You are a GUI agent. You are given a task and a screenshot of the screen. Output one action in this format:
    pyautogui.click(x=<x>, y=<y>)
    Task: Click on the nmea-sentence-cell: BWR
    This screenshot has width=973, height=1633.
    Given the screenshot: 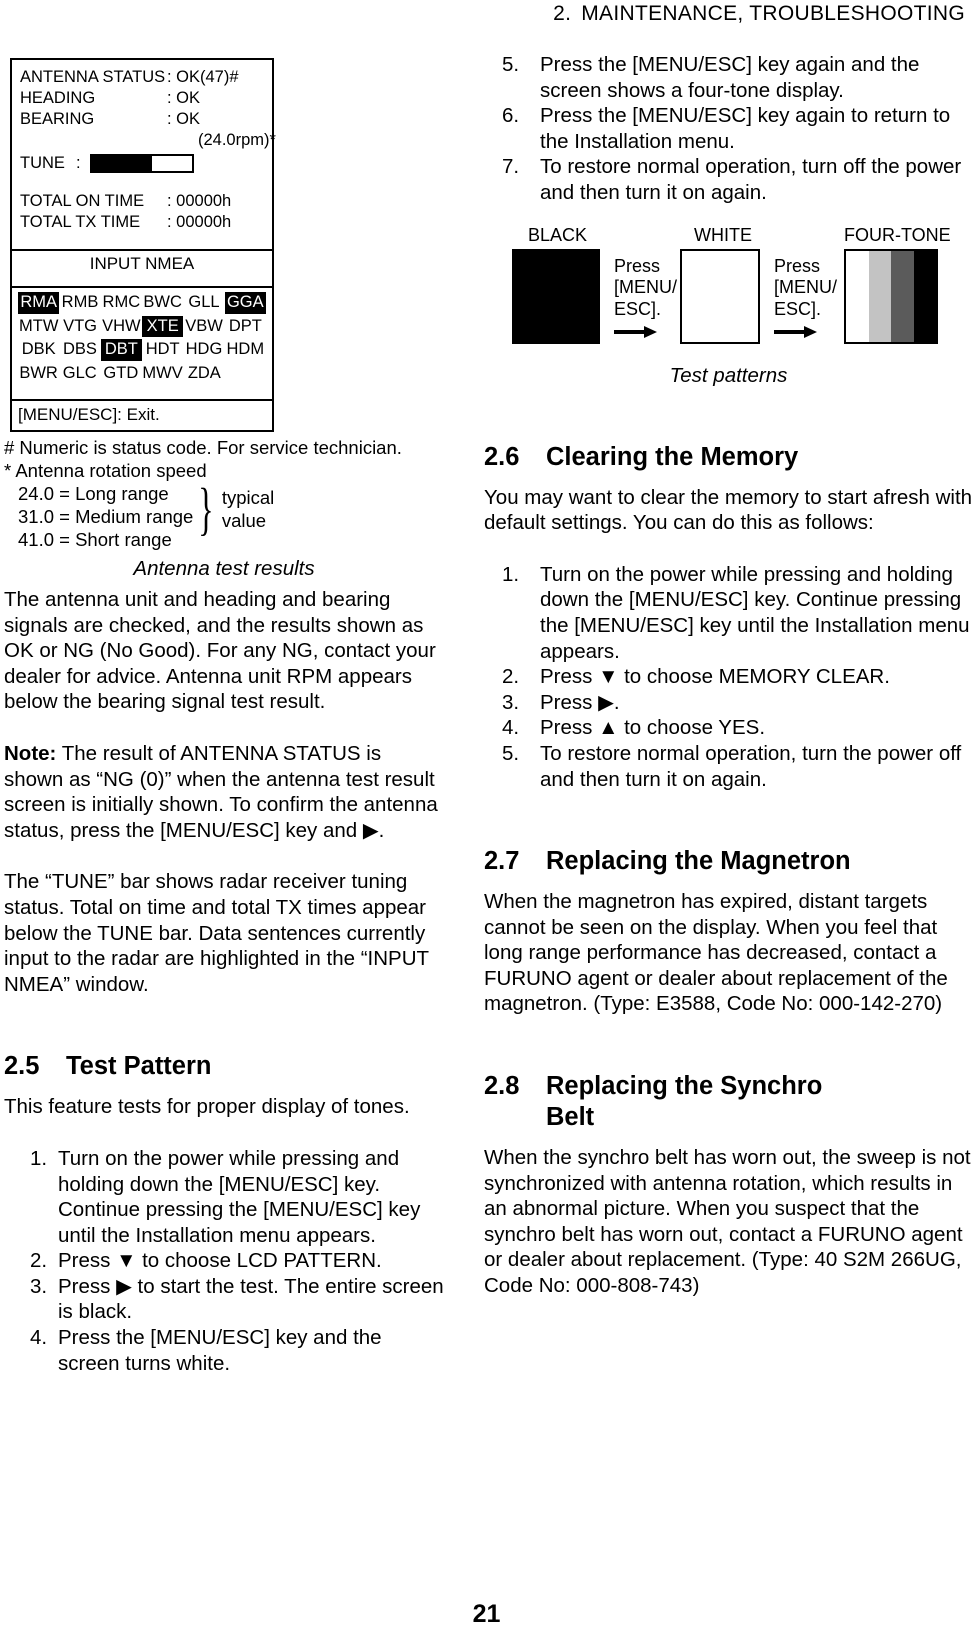 What is the action you would take?
    pyautogui.click(x=38, y=372)
    